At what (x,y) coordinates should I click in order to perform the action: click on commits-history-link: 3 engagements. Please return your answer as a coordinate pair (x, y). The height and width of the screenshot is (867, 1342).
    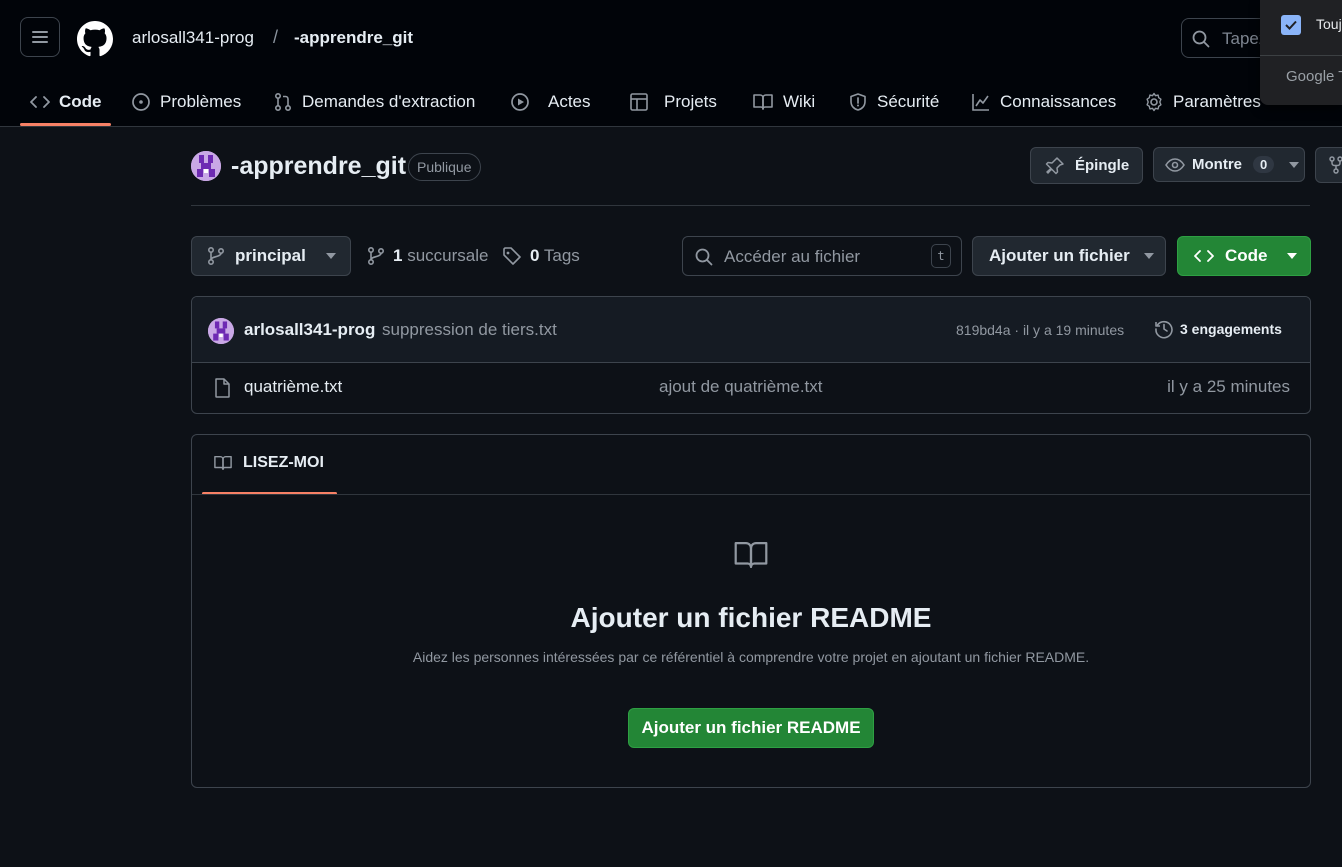
    Looking at the image, I should click on (1218, 329).